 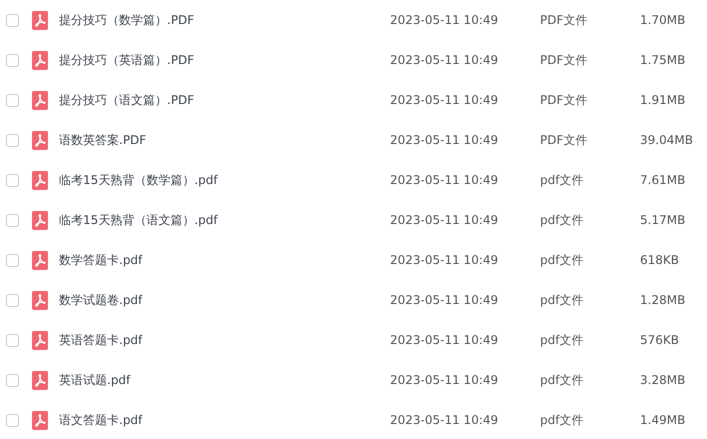 I want to click on file-name: 英语答题卡.pdf, so click(x=224, y=340).